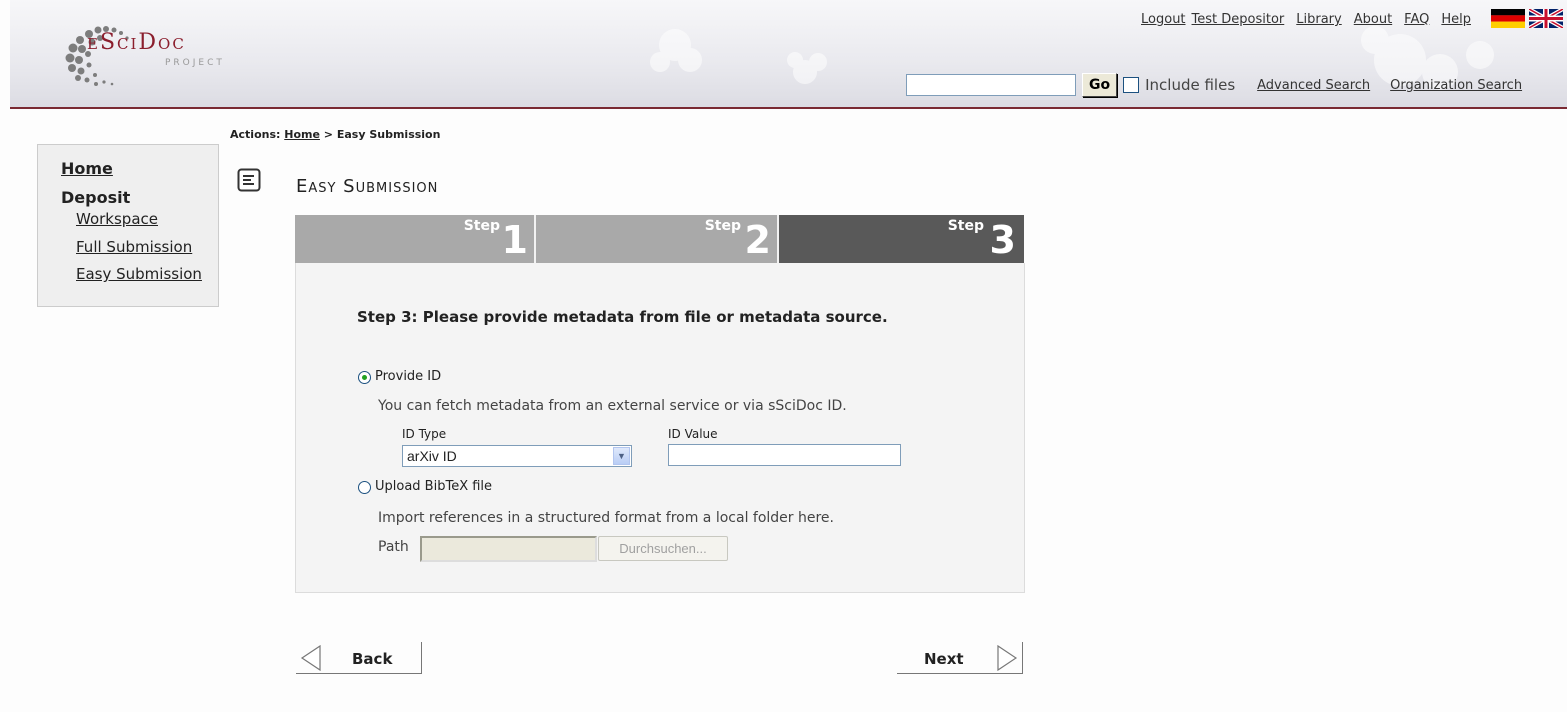 The image size is (1567, 712). I want to click on path-label: Path, so click(393, 547).